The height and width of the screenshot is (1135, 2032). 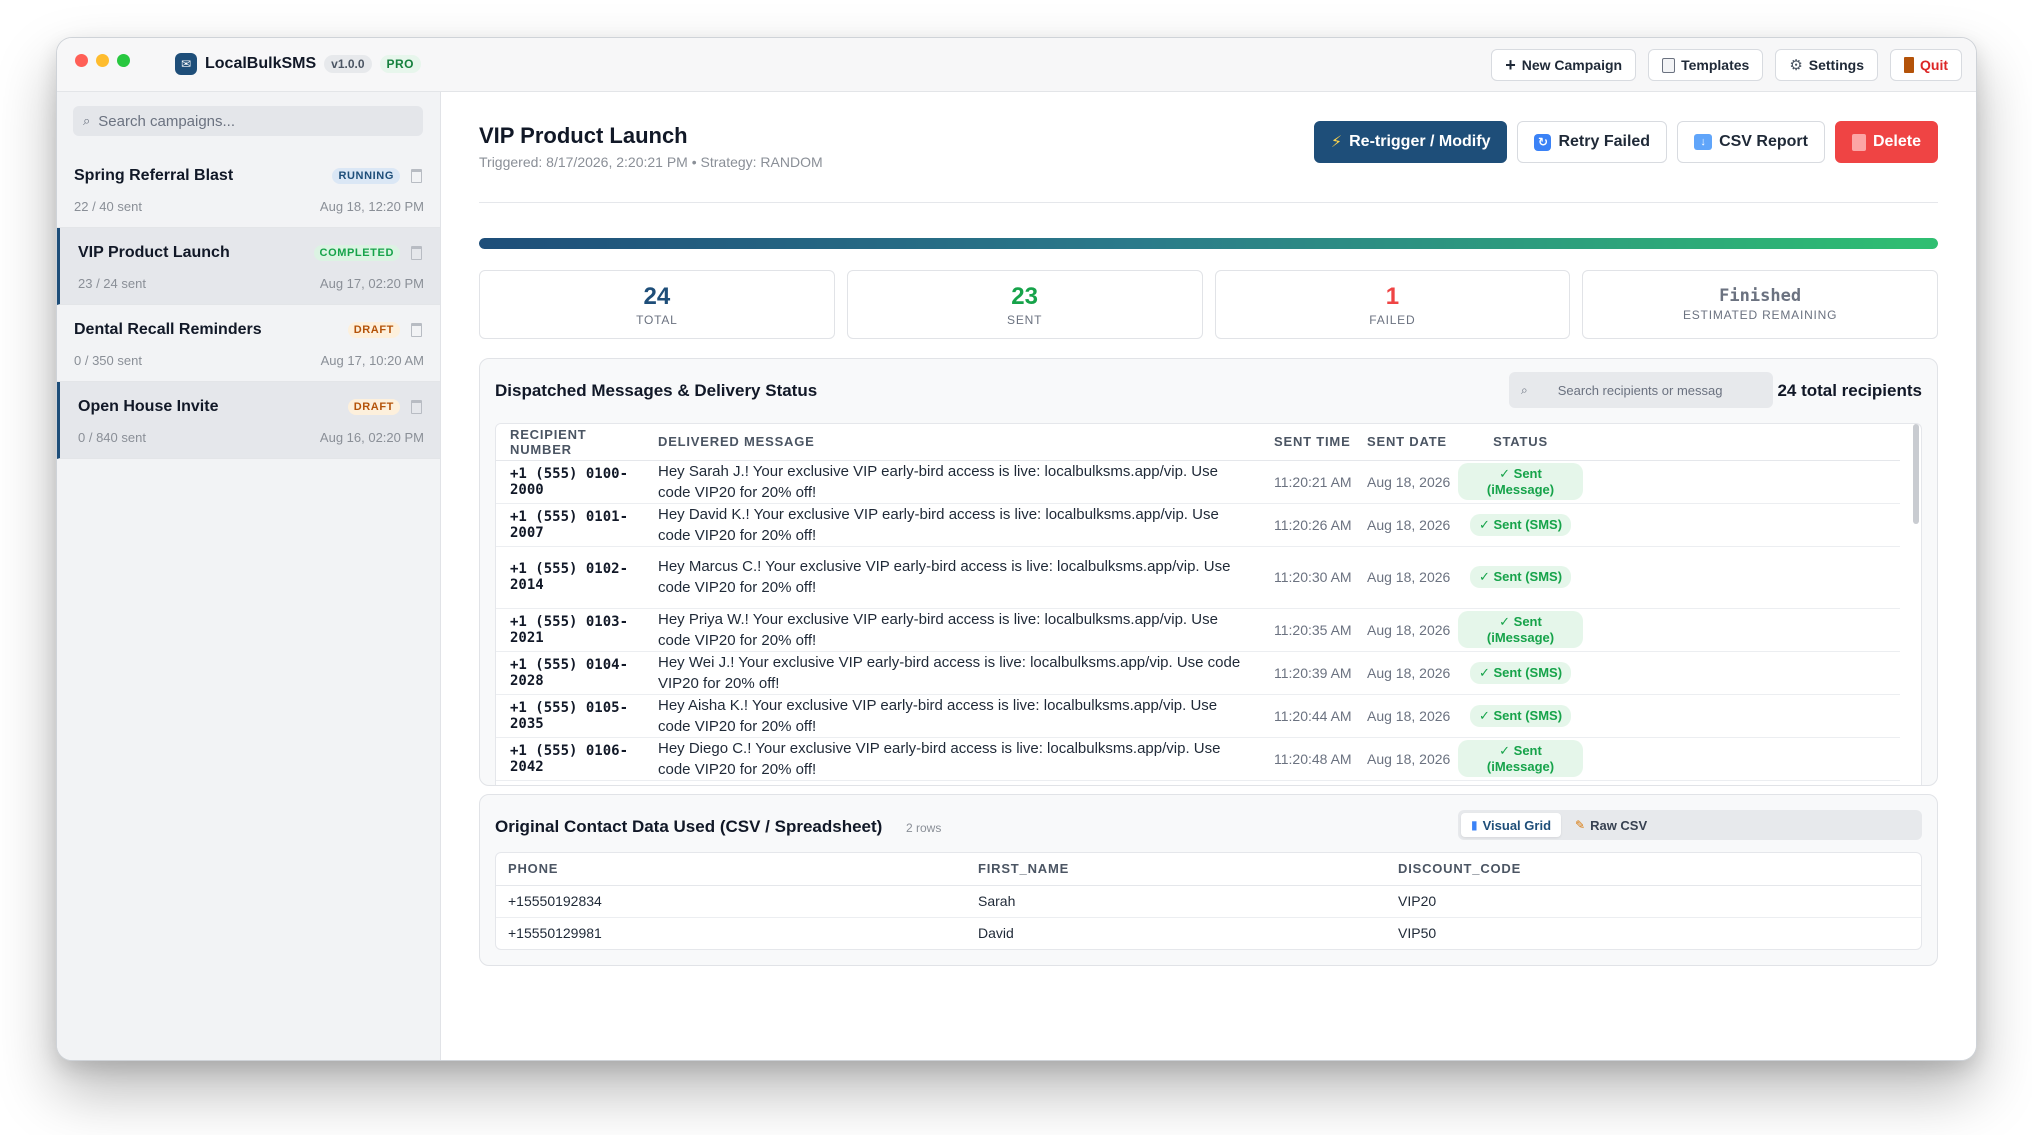 I want to click on pencil-icon: ✎, so click(x=1580, y=825).